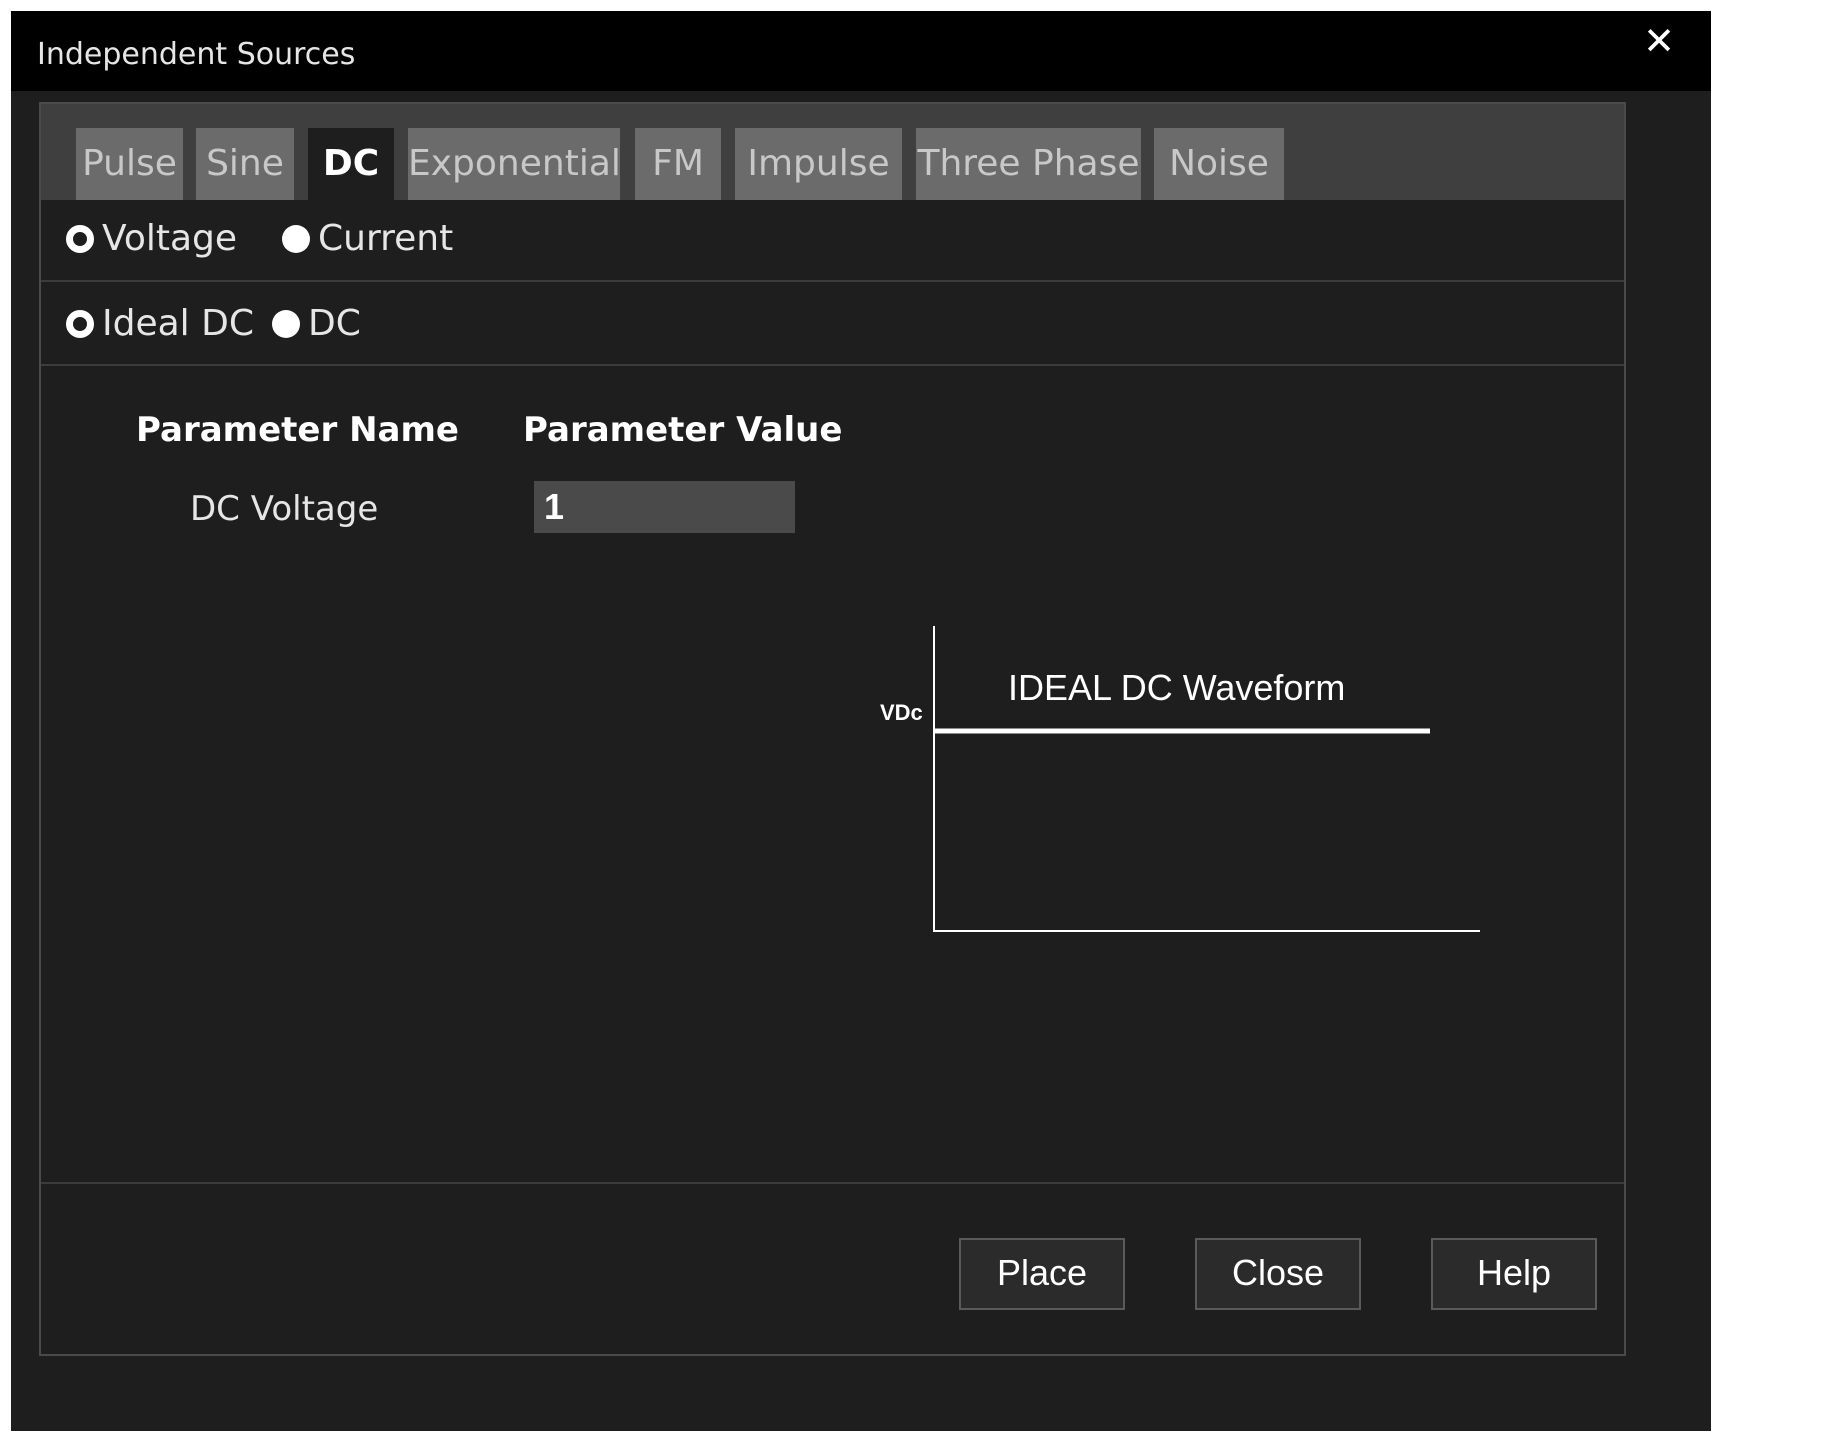  I want to click on ideal-dc-waveform-diagram: IDEAL DC Waveform VDc, so click(1180, 779).